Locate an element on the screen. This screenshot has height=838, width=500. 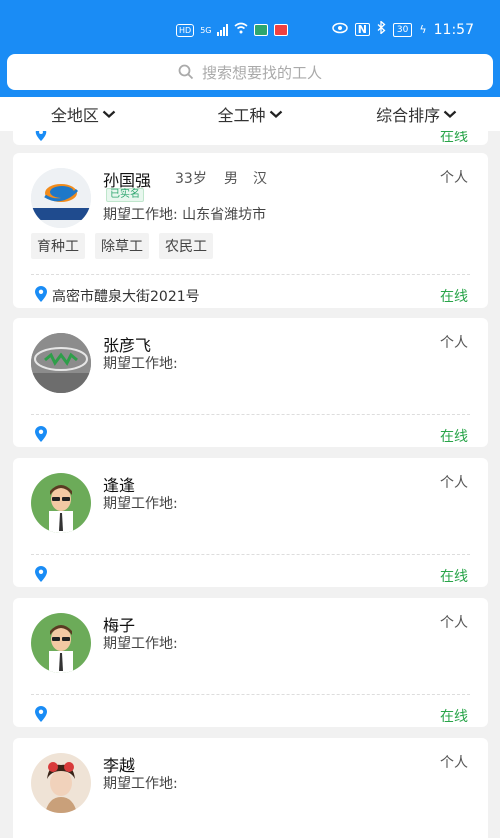
filter-trade-label: 全工种 is located at coordinates (241, 115).